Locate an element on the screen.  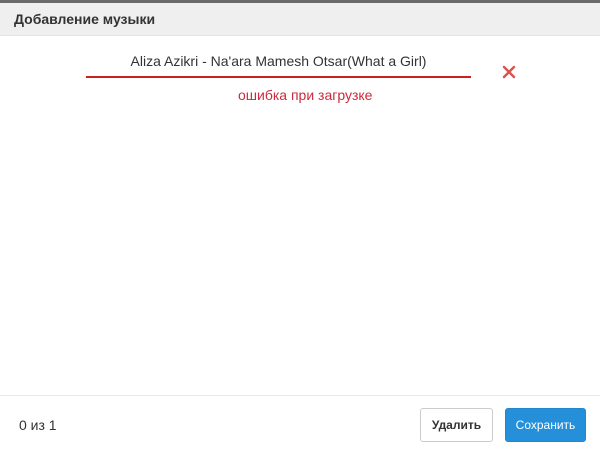
upload-error-message: ошибка при загрузке is located at coordinates (305, 95).